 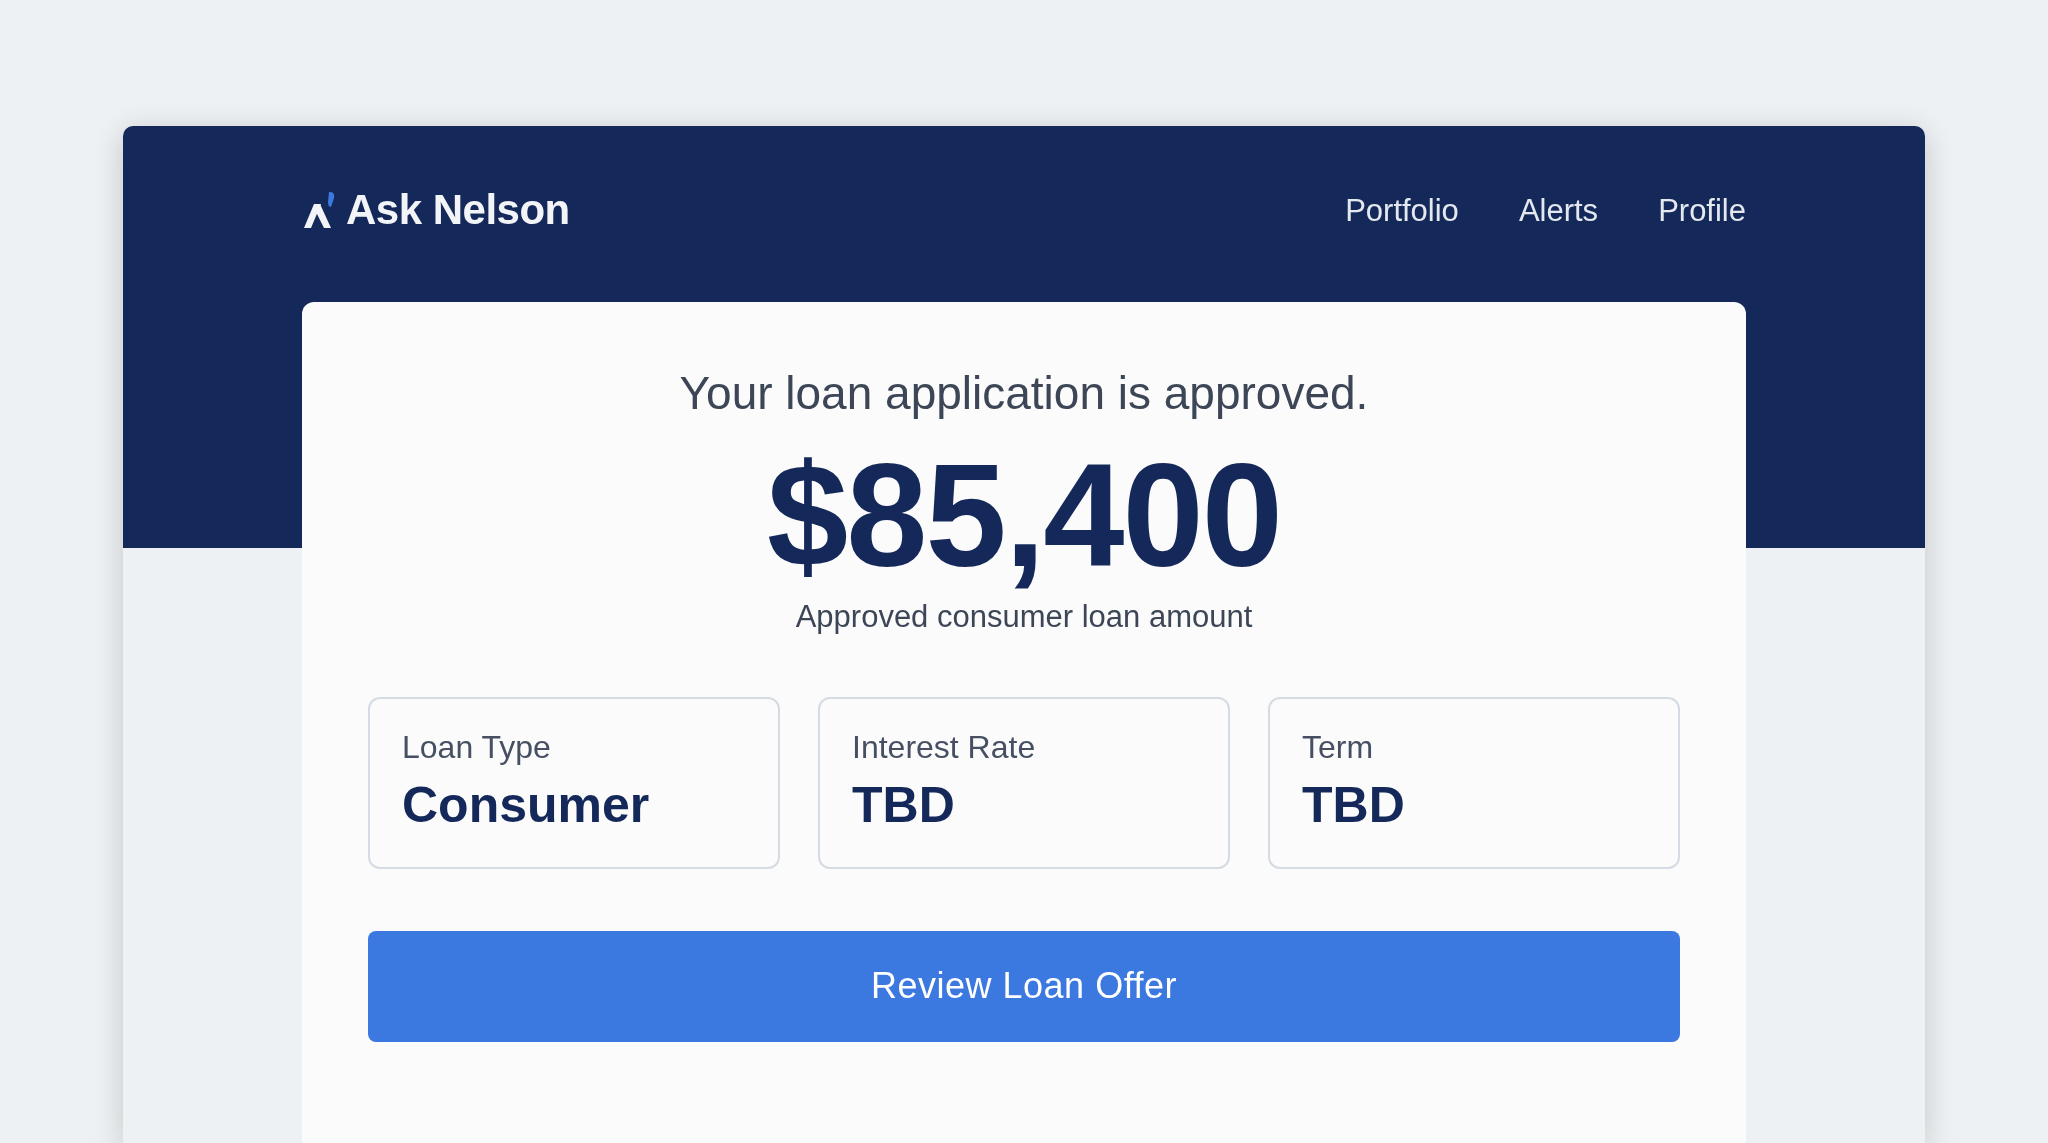 What do you see at coordinates (1024, 616) in the screenshot?
I see `amount-caption: Approved consumer loan amount` at bounding box center [1024, 616].